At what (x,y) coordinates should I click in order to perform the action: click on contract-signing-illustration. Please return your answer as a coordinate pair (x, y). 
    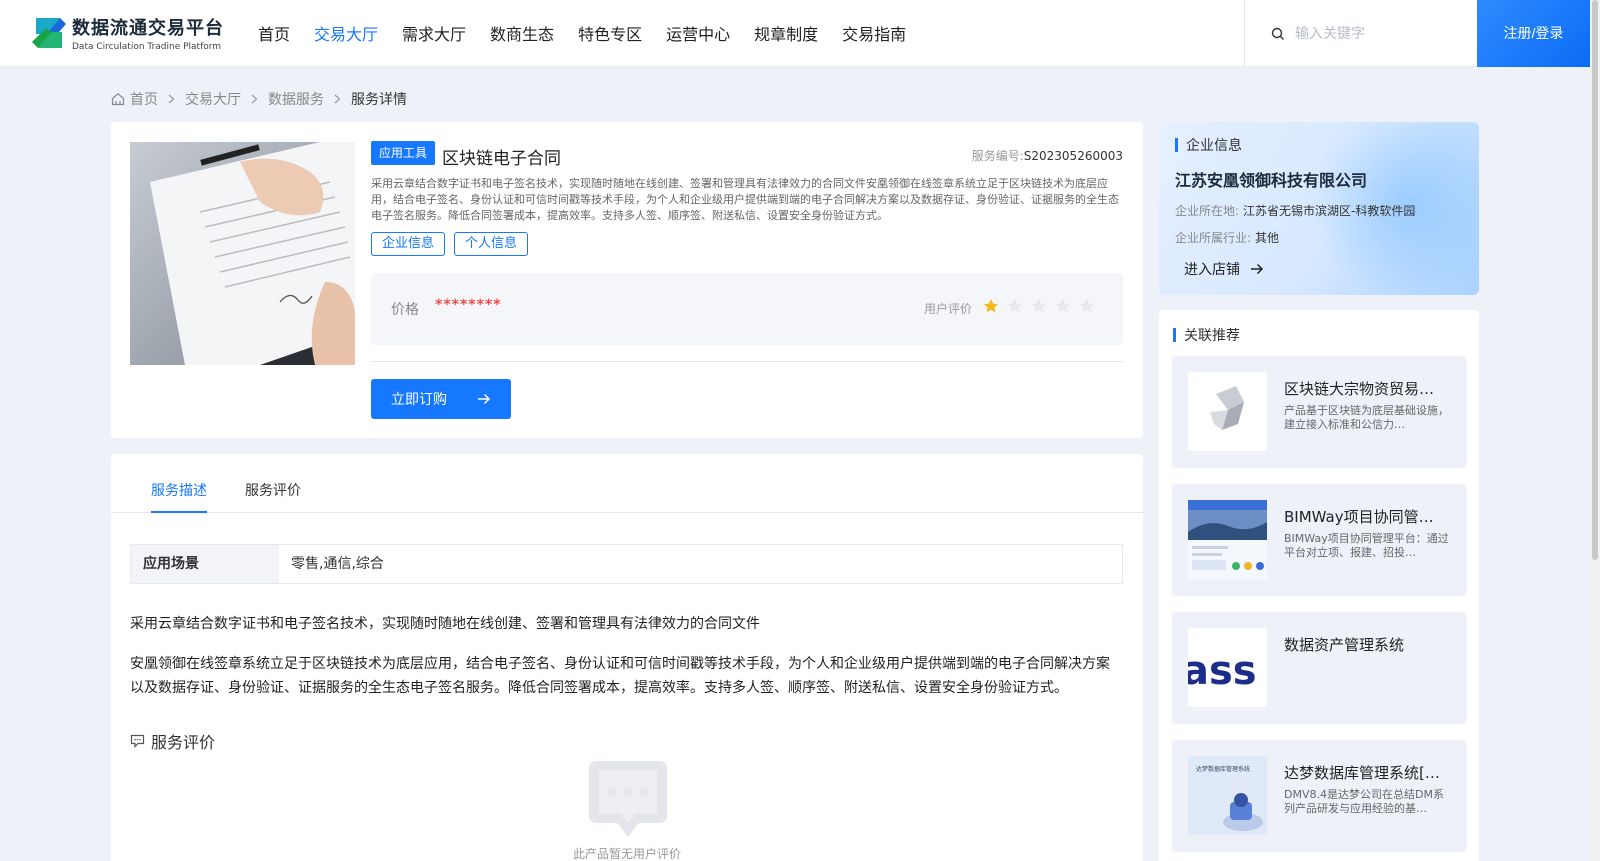
    Looking at the image, I should click on (242, 253).